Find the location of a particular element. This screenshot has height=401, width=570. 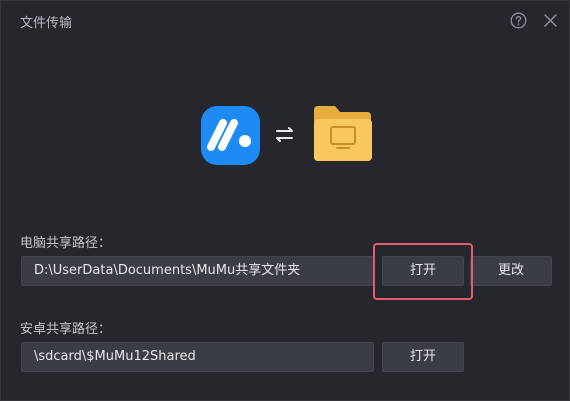

android-share-label: 安卓共享路径： is located at coordinates (66, 329).